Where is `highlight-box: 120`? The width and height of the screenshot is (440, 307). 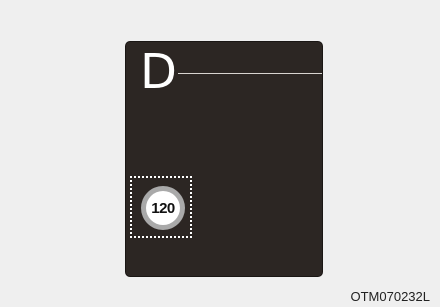 highlight-box: 120 is located at coordinates (161, 207).